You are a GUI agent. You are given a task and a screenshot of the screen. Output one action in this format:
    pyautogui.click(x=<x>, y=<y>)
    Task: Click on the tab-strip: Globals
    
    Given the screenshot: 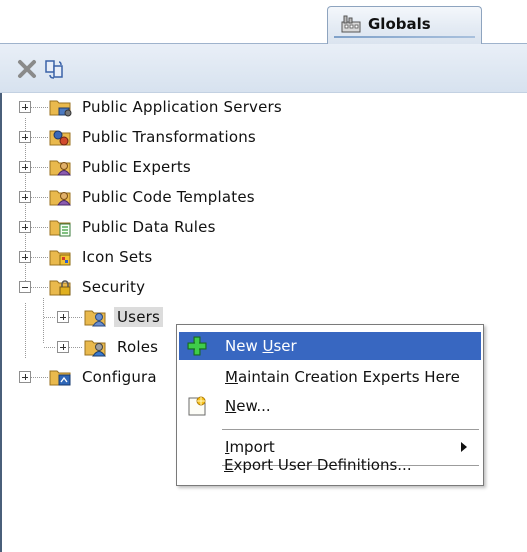 What is the action you would take?
    pyautogui.click(x=263, y=22)
    